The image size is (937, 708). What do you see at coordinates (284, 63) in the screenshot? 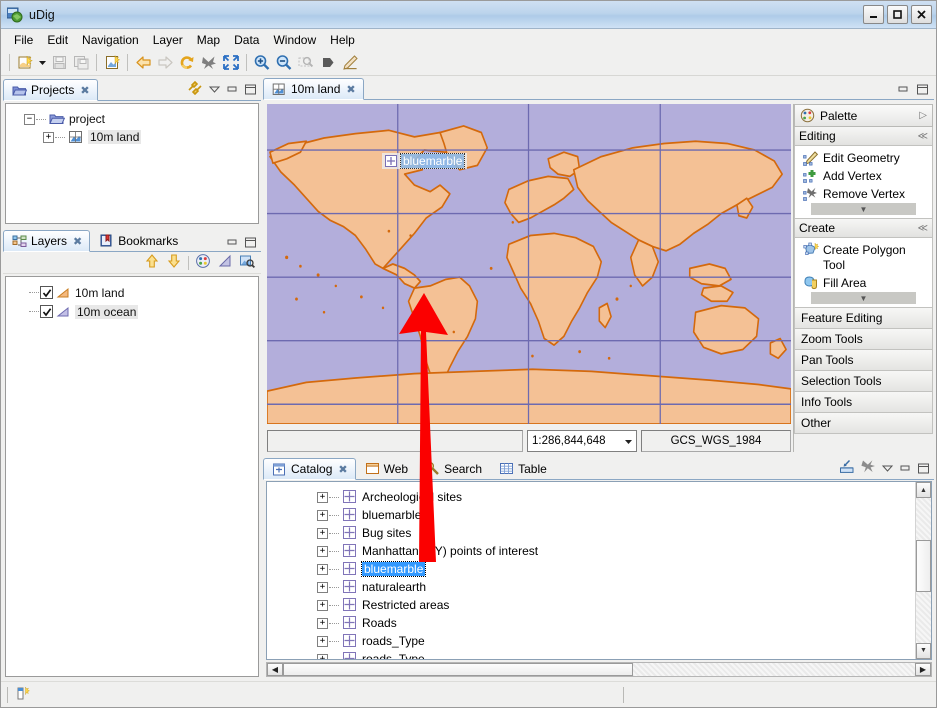
I see `zoom-out-icon` at bounding box center [284, 63].